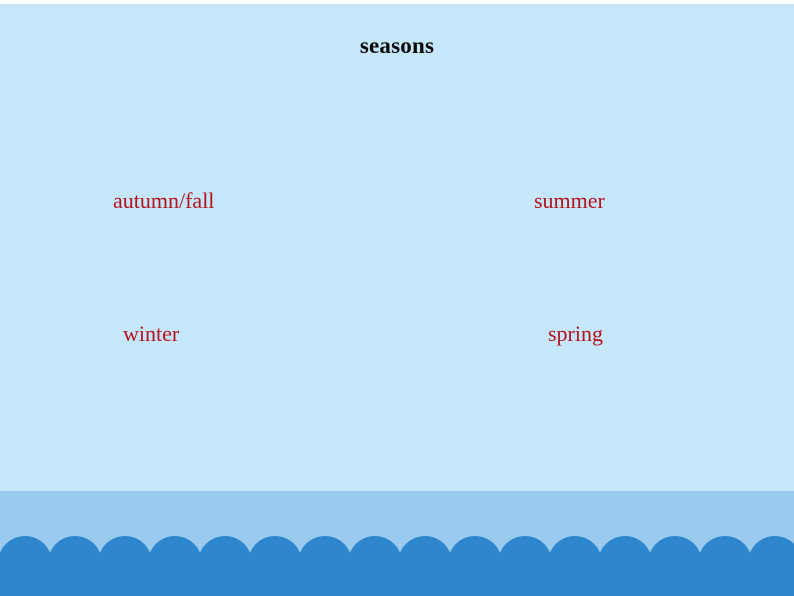 The image size is (794, 596). Describe the element at coordinates (164, 200) in the screenshot. I see `season-label-autumn: autumn/fall` at that location.